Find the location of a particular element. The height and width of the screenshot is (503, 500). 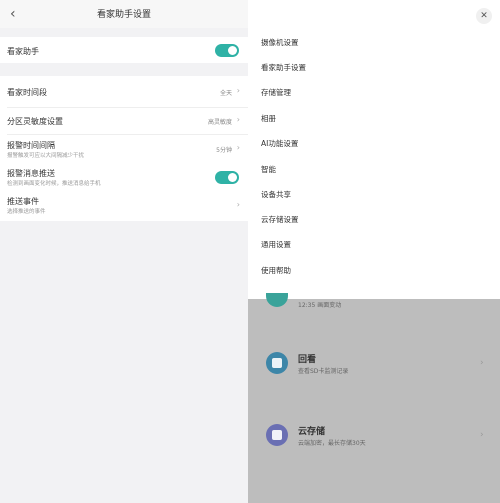

menu-item-device-share: 设备共享 is located at coordinates (276, 194).